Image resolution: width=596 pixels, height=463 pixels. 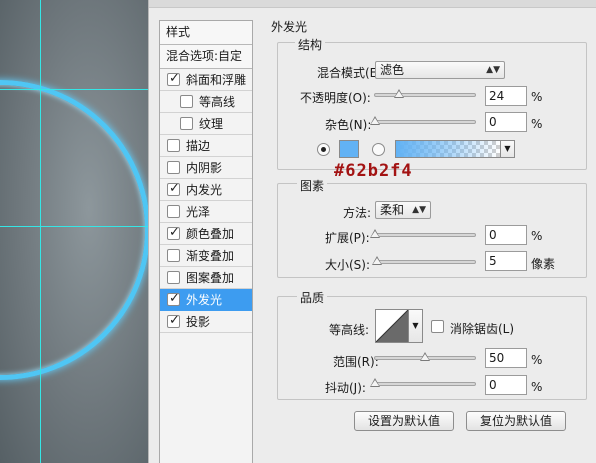 I want to click on opacity-slider-handle, so click(x=399, y=93).